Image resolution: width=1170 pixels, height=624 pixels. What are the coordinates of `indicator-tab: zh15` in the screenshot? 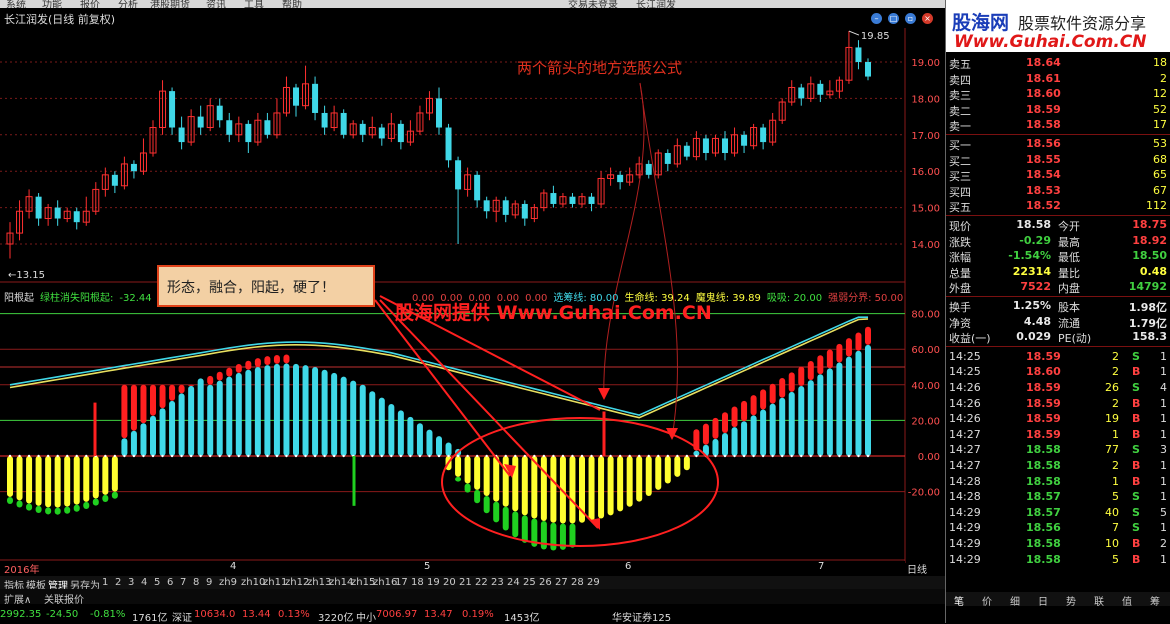 It's located at (363, 582).